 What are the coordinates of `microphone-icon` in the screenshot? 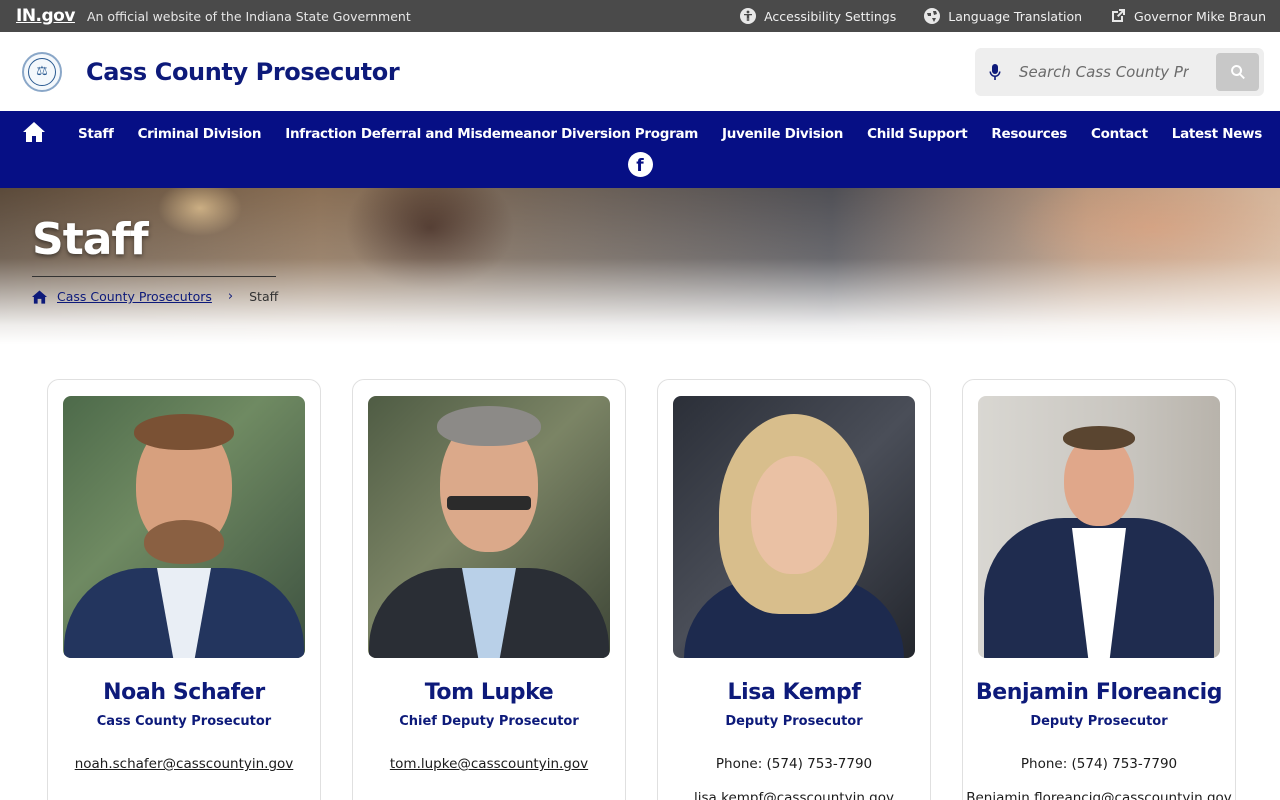 It's located at (995, 71).